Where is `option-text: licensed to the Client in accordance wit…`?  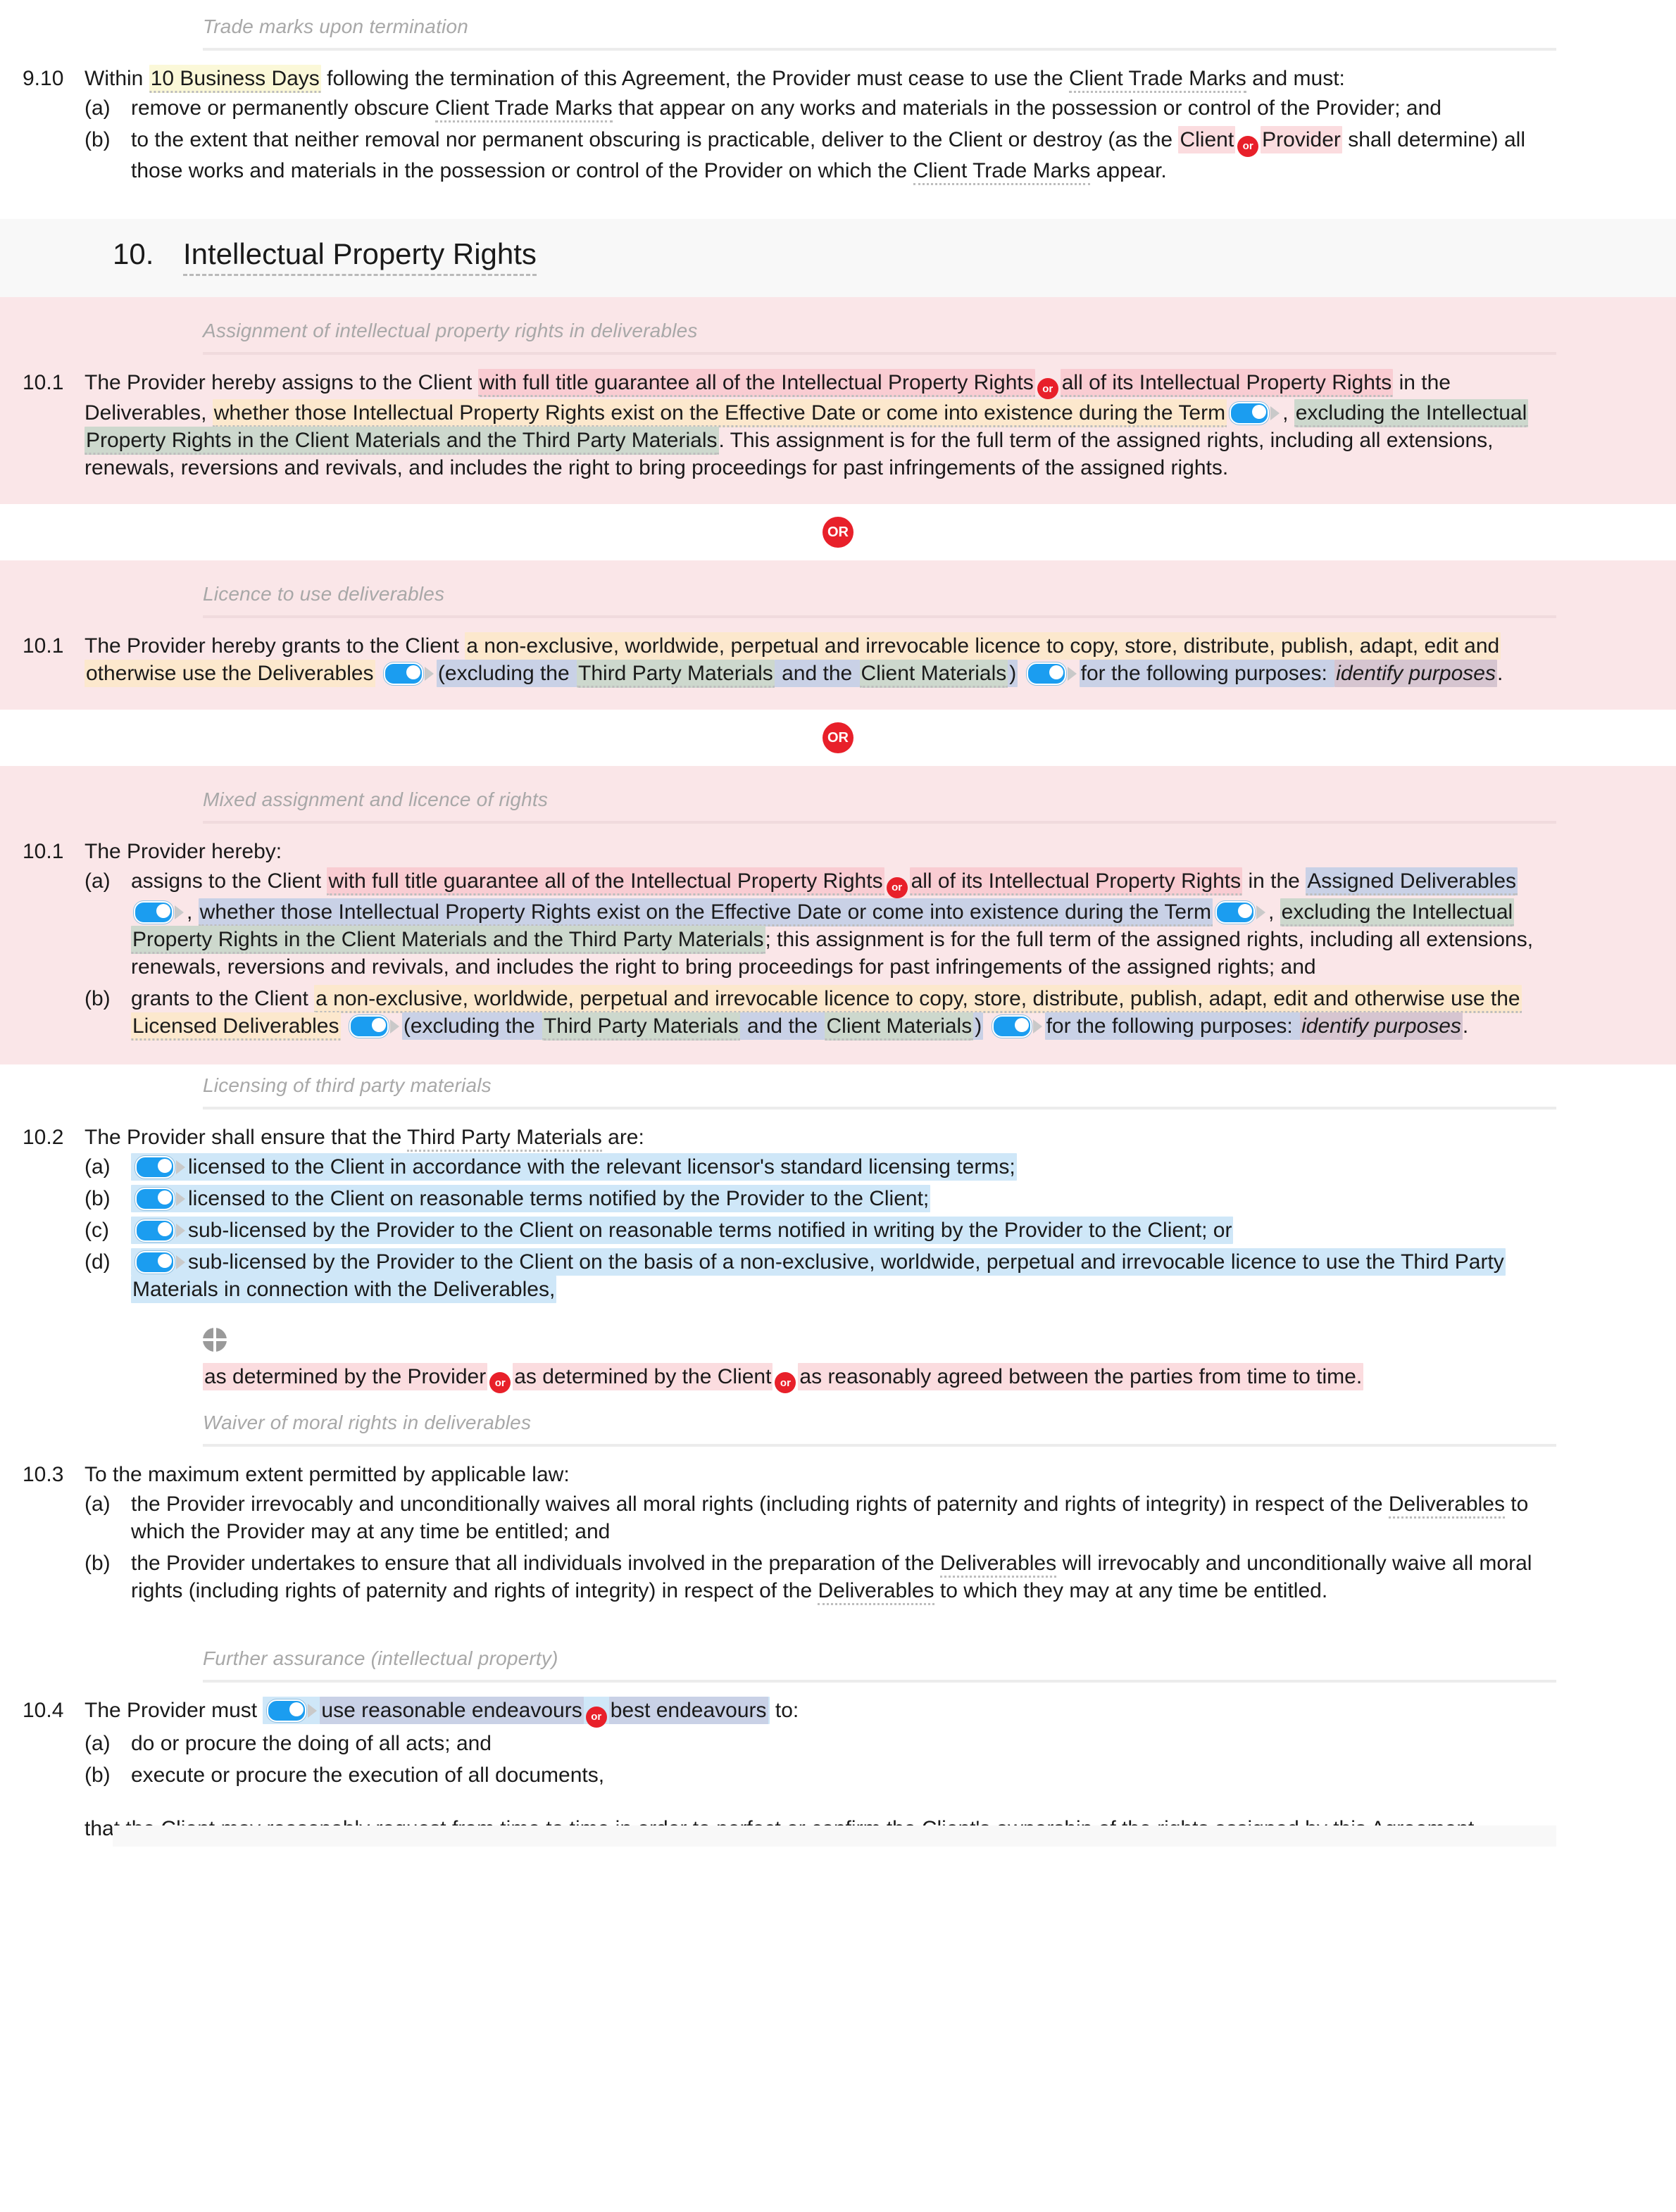
option-text: licensed to the Client in accordance wit… is located at coordinates (602, 1167).